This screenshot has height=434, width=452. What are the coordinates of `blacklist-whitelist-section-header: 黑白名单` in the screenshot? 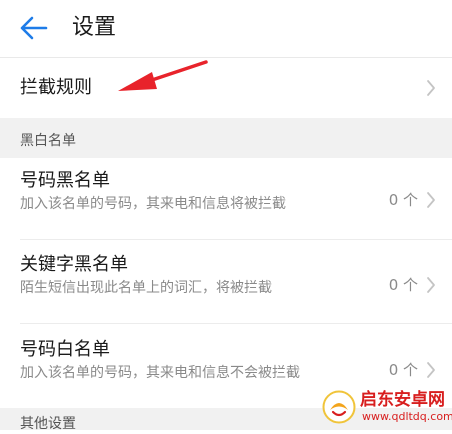 It's located at (226, 138).